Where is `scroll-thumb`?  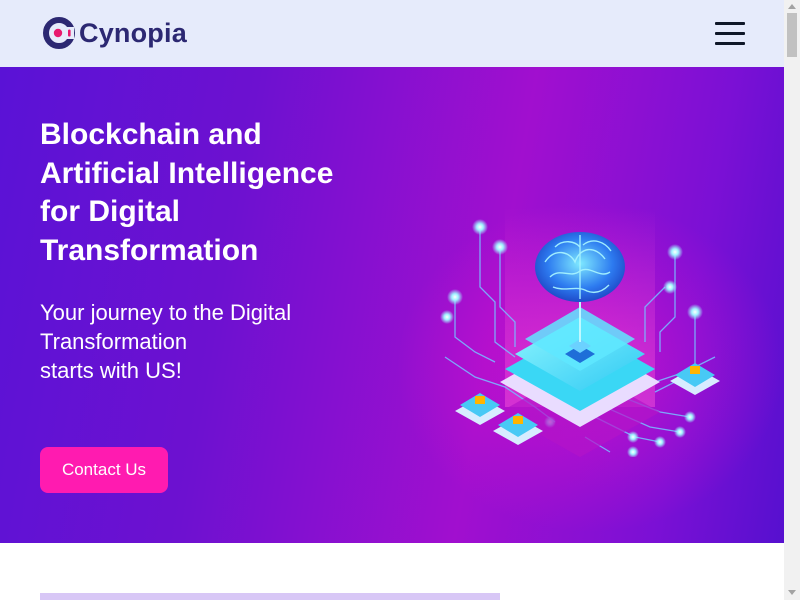
scroll-thumb is located at coordinates (792, 35).